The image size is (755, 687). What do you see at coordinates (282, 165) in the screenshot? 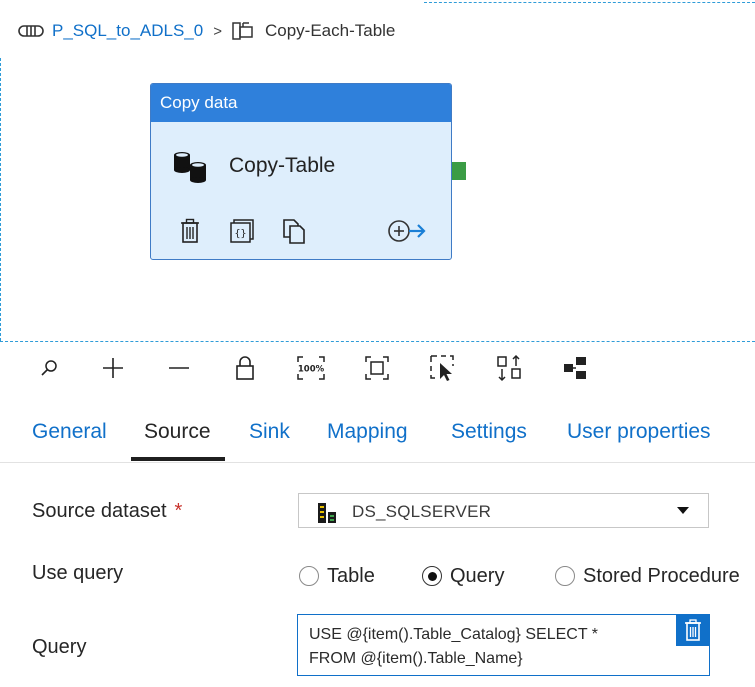
I see `activity-name: Copy-Table` at bounding box center [282, 165].